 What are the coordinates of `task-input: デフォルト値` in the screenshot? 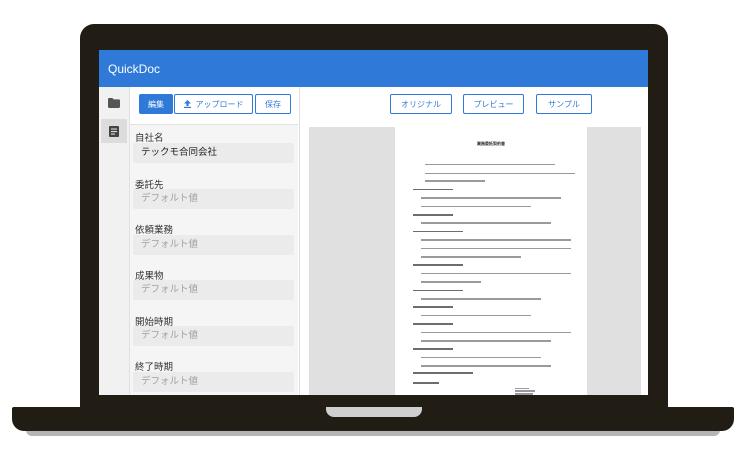 It's located at (213, 245).